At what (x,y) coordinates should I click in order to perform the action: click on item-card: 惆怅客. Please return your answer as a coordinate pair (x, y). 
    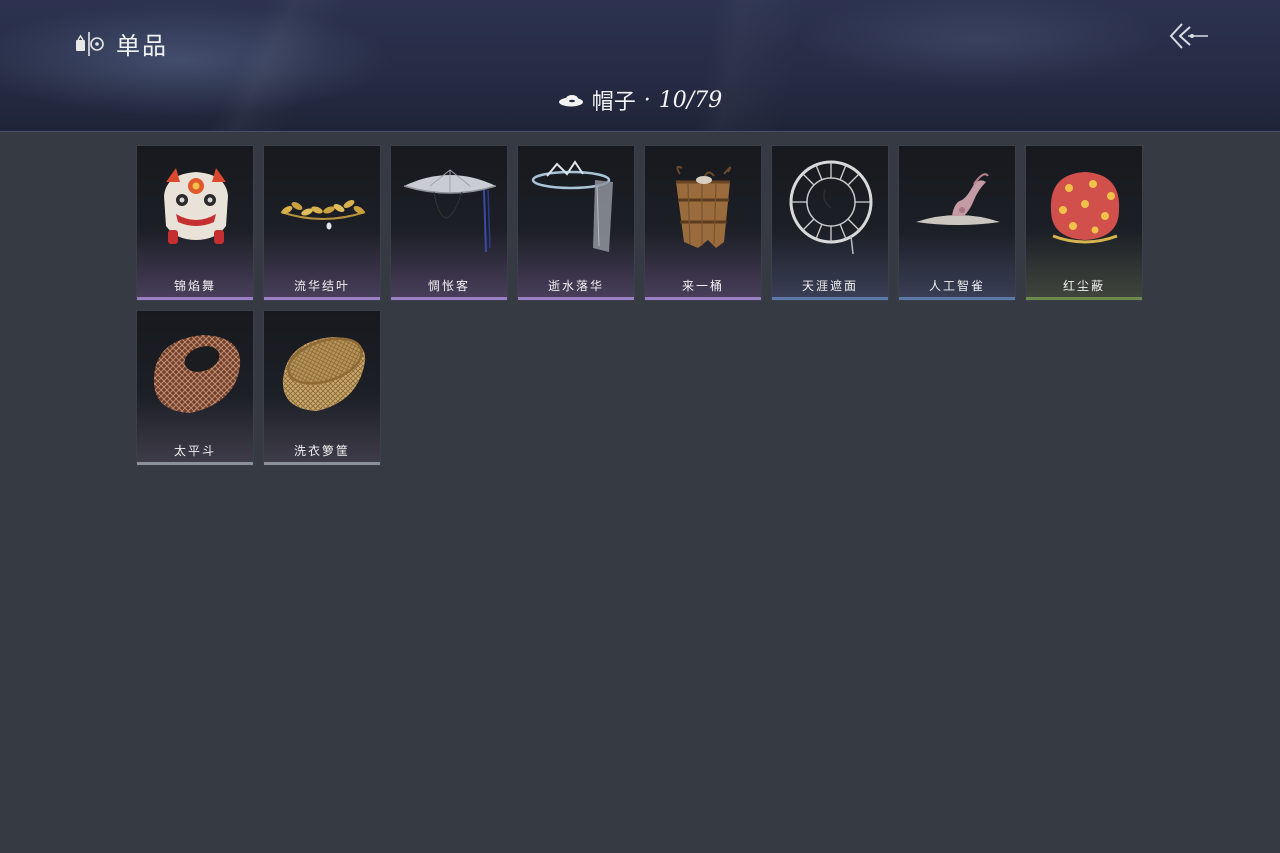
    Looking at the image, I should click on (449, 223).